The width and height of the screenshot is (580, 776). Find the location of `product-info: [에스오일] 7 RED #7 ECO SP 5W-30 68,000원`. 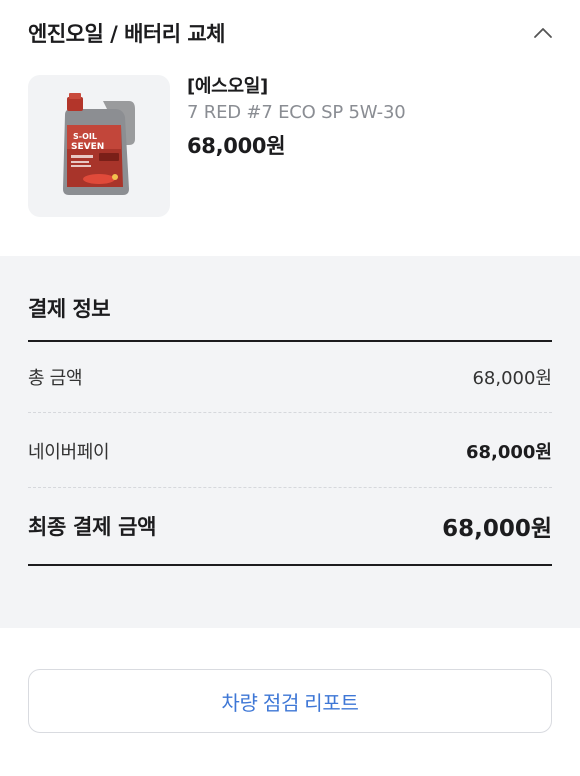

product-info: [에스오일] 7 RED #7 ECO SP 5W-30 68,000원 is located at coordinates (296, 146).